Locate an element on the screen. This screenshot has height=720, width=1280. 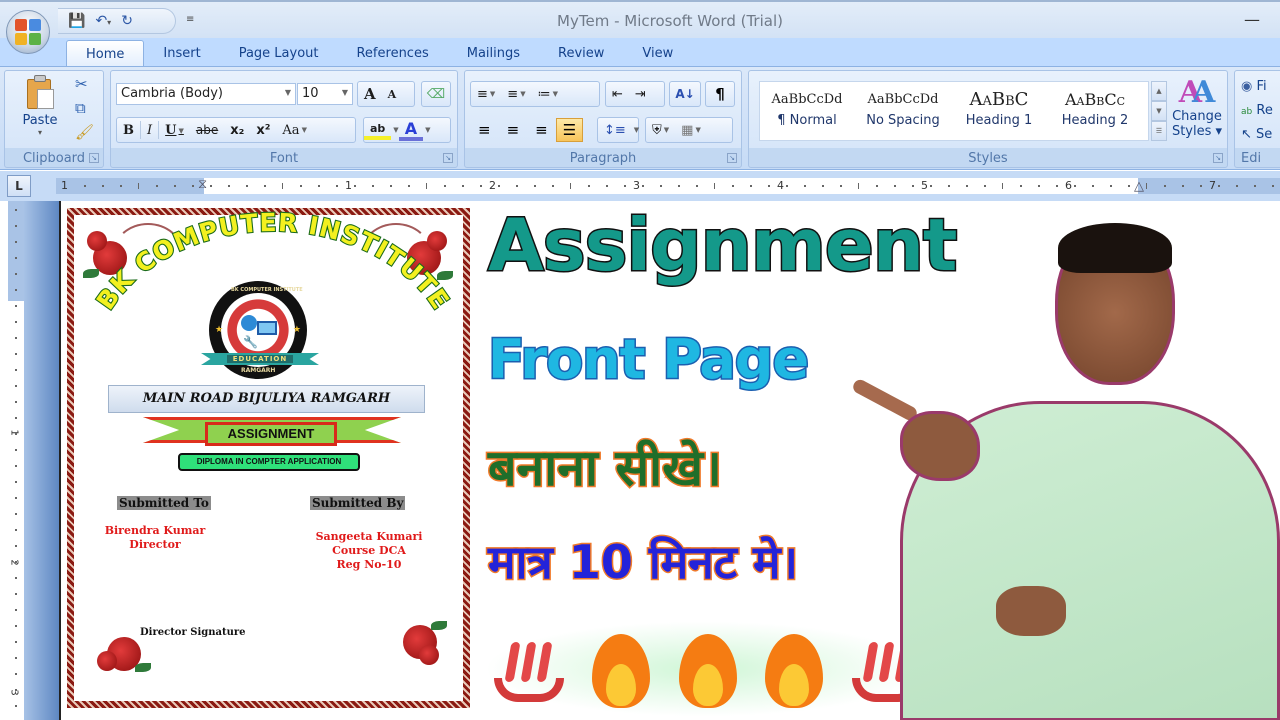
clipboard-launcher-icon: ↘ is located at coordinates (94, 158).